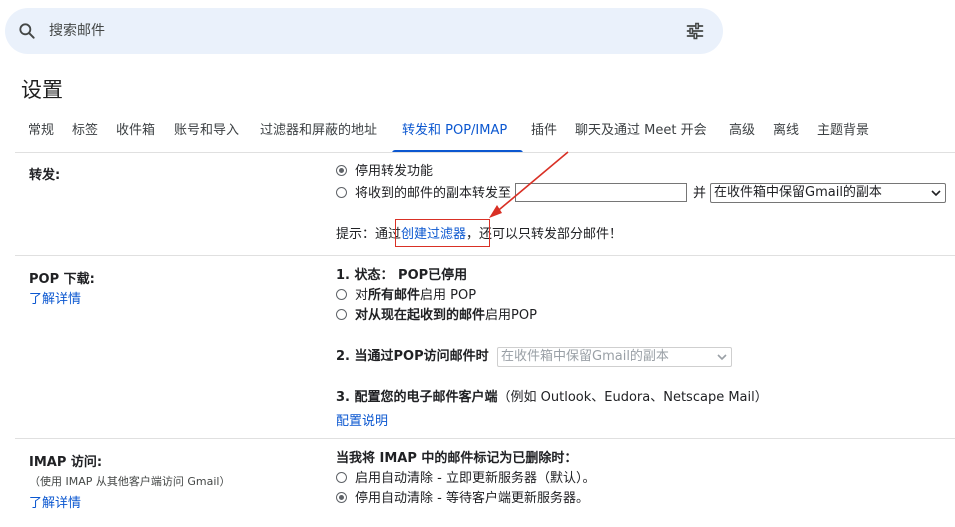  I want to click on imap-auto-expunge-off-option: 停用自动清除 - 等待客户端更新服务器。, so click(462, 499).